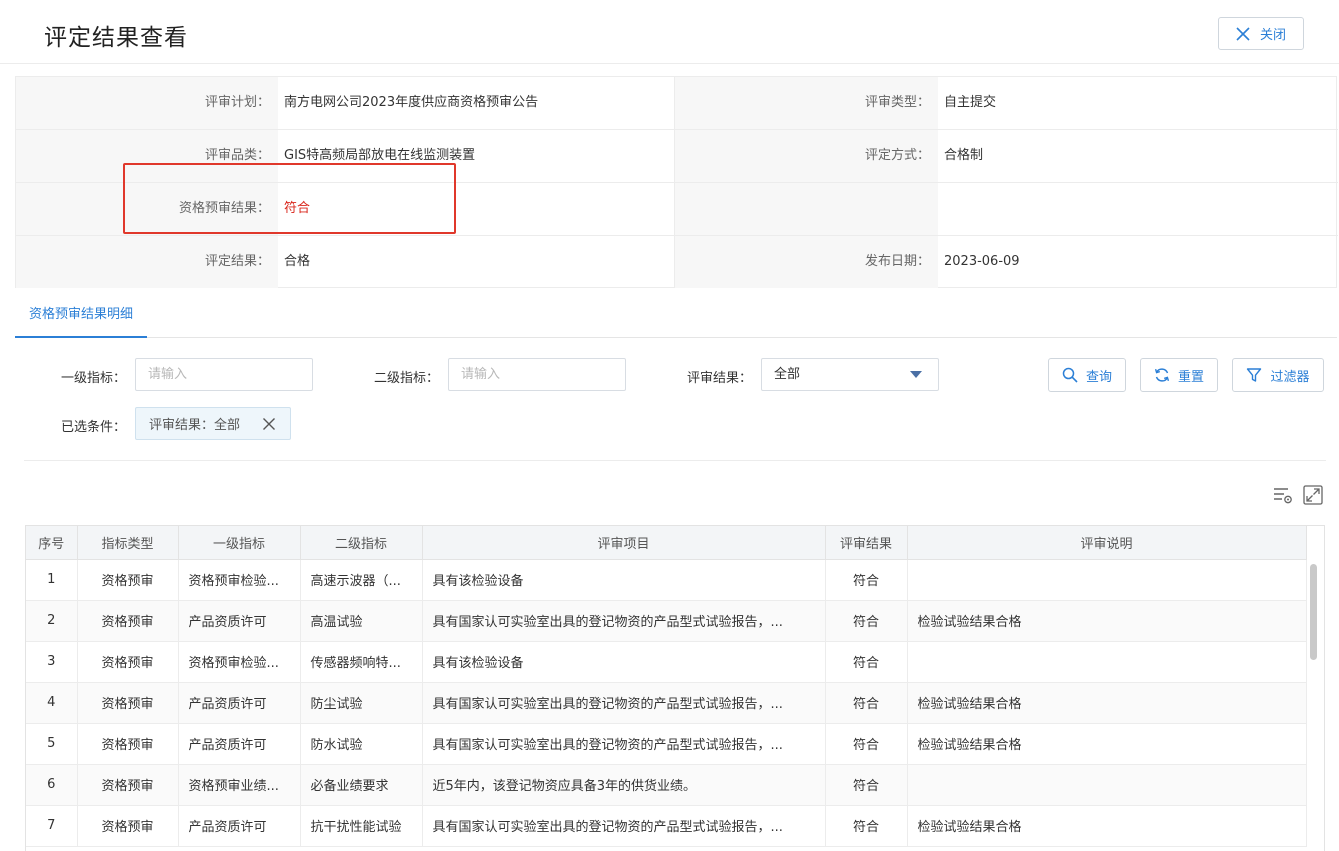  Describe the element at coordinates (361, 744) in the screenshot. I see `cell-level2: 防水试验` at that location.